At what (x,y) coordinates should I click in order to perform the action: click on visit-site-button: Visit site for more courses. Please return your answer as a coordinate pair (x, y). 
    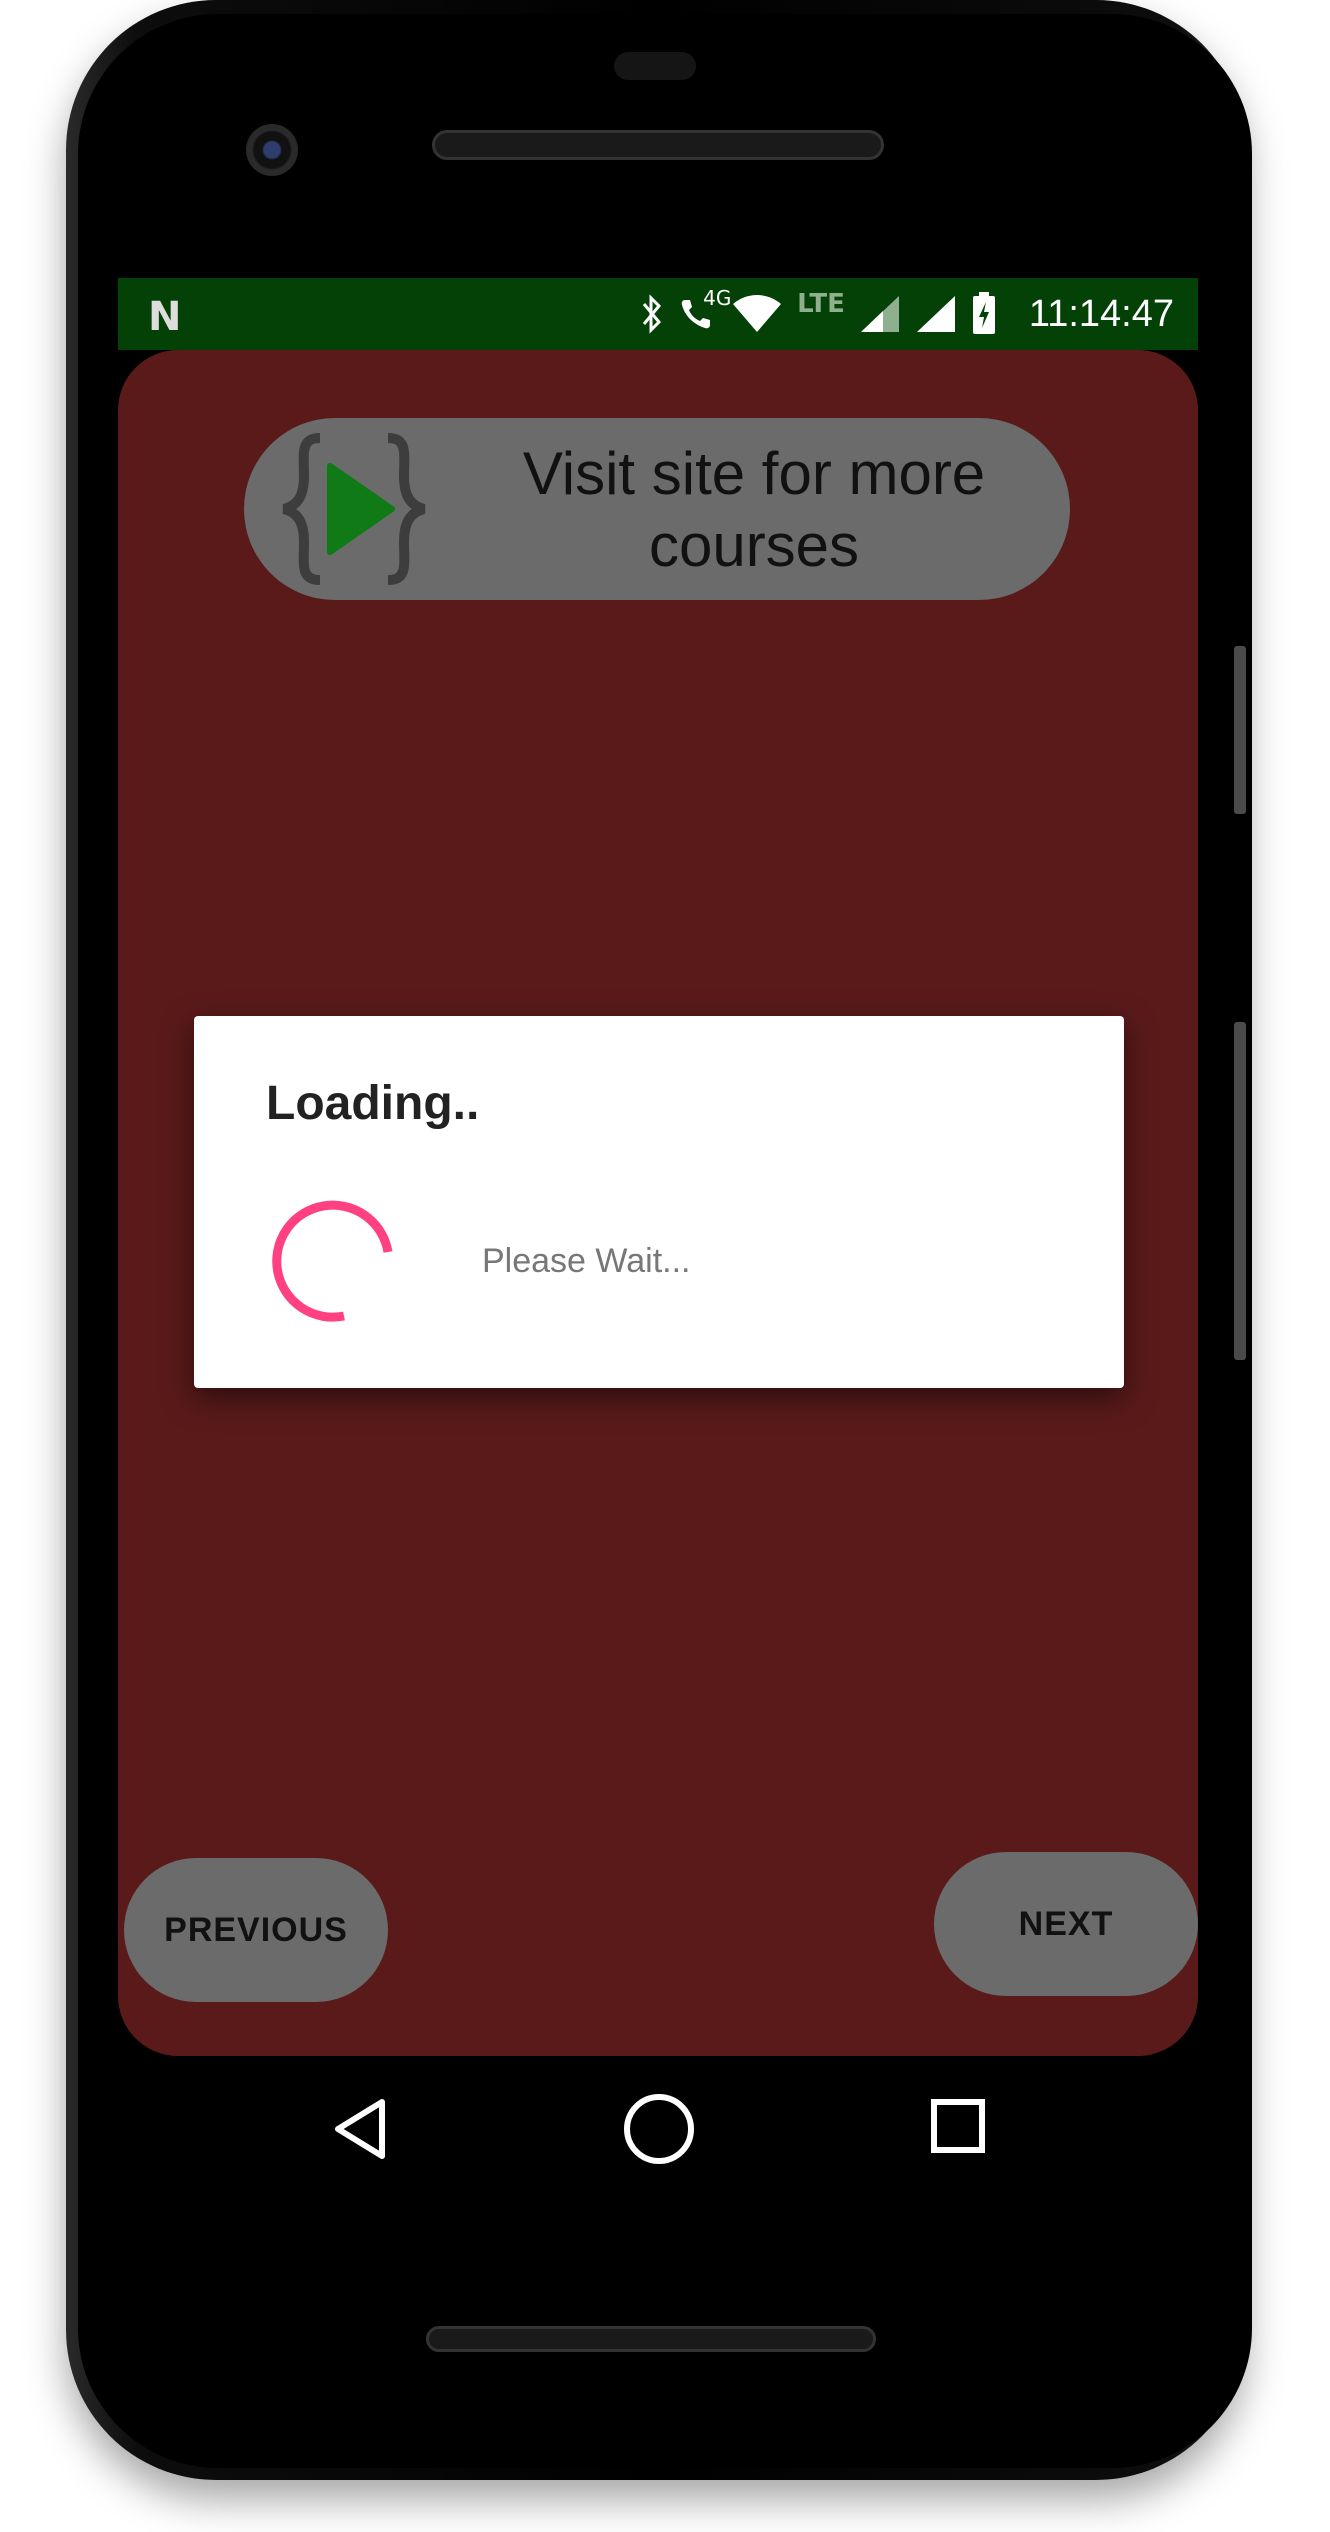
    Looking at the image, I should click on (657, 509).